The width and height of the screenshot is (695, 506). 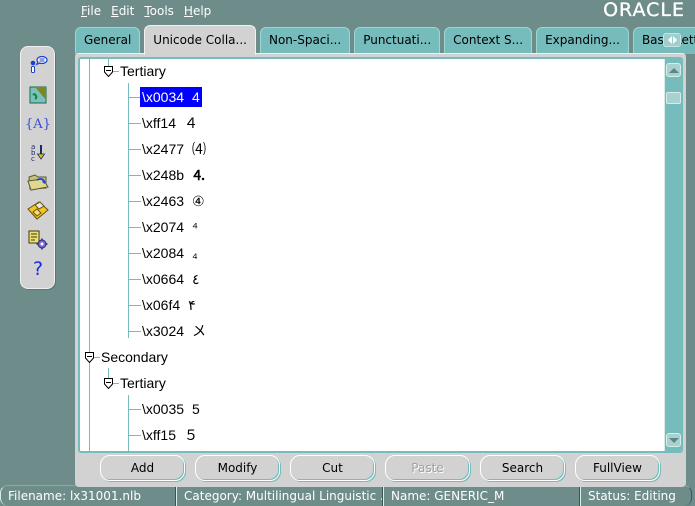 I want to click on leaf-code: \x0034, so click(x=163, y=97).